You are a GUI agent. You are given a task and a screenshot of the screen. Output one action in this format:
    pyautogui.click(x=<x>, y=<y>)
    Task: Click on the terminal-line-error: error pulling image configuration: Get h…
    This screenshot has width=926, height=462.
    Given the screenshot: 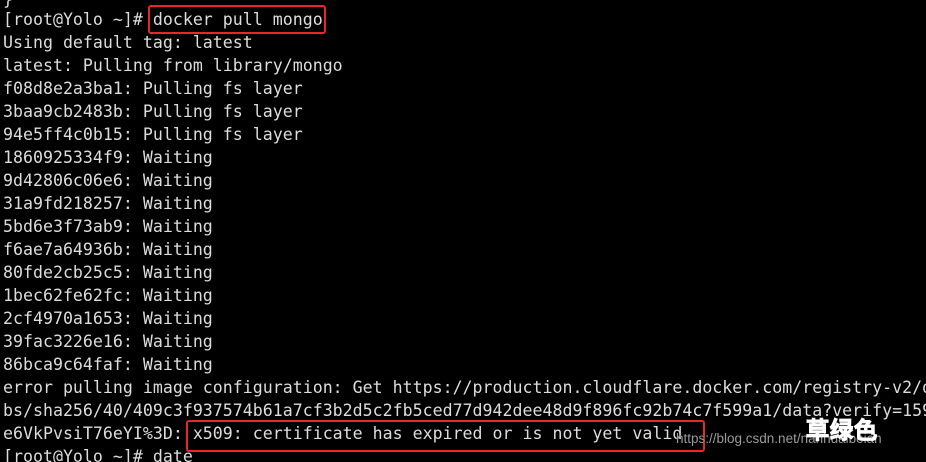 What is the action you would take?
    pyautogui.click(x=464, y=387)
    